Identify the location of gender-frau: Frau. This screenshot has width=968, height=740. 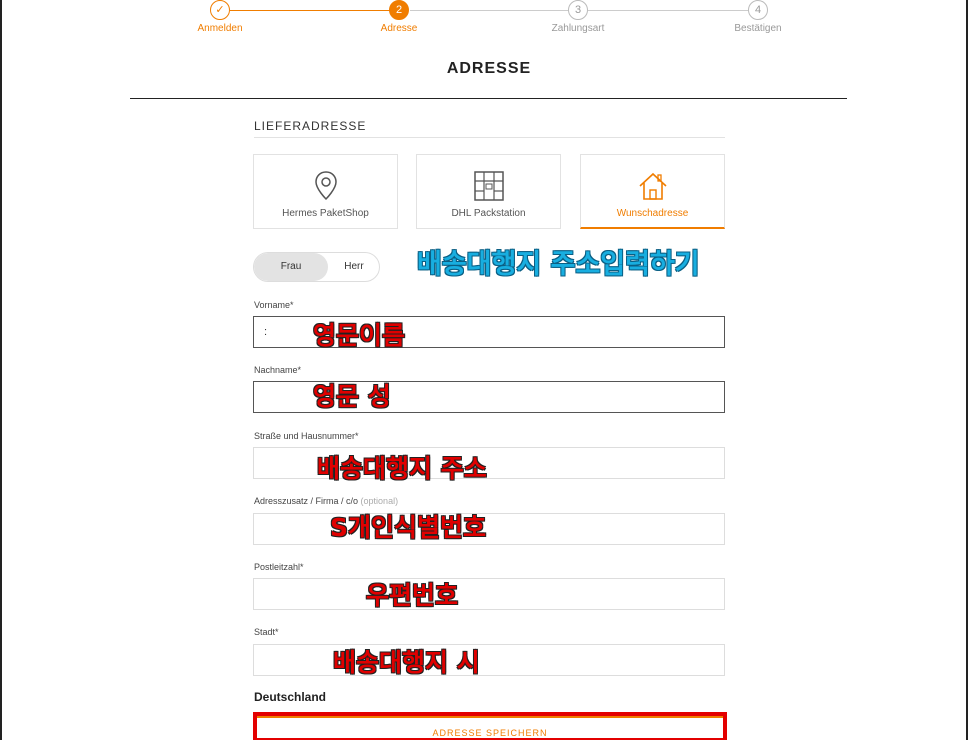
(291, 267).